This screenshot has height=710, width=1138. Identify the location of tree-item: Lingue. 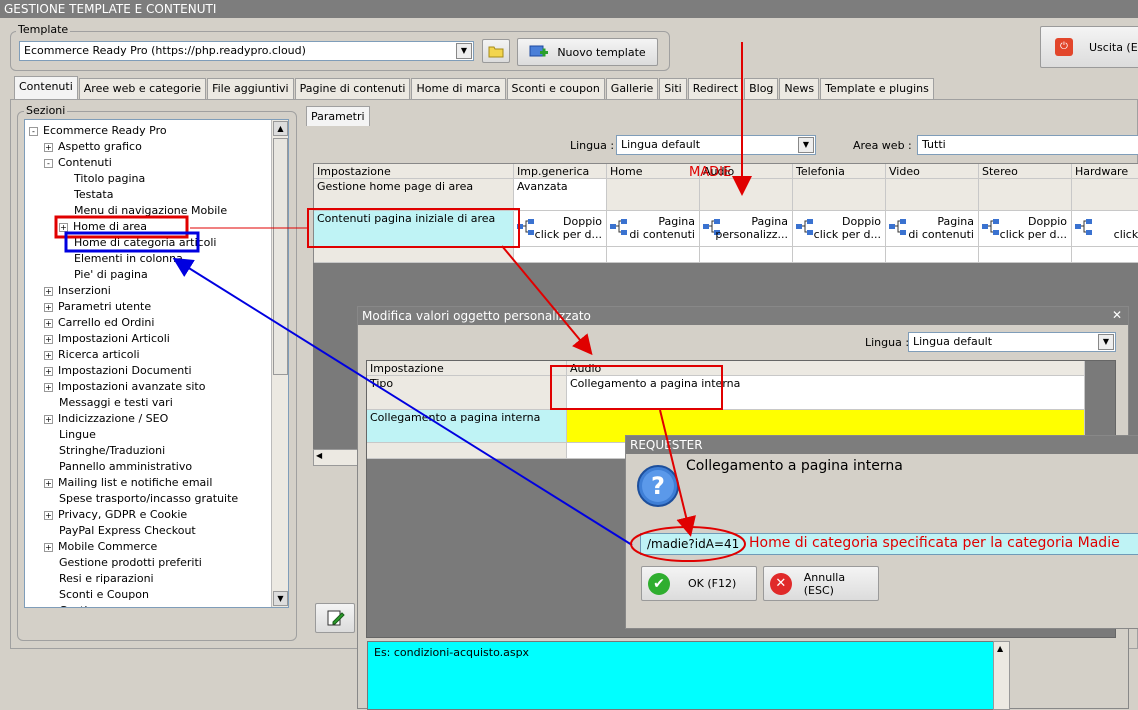
(70, 435).